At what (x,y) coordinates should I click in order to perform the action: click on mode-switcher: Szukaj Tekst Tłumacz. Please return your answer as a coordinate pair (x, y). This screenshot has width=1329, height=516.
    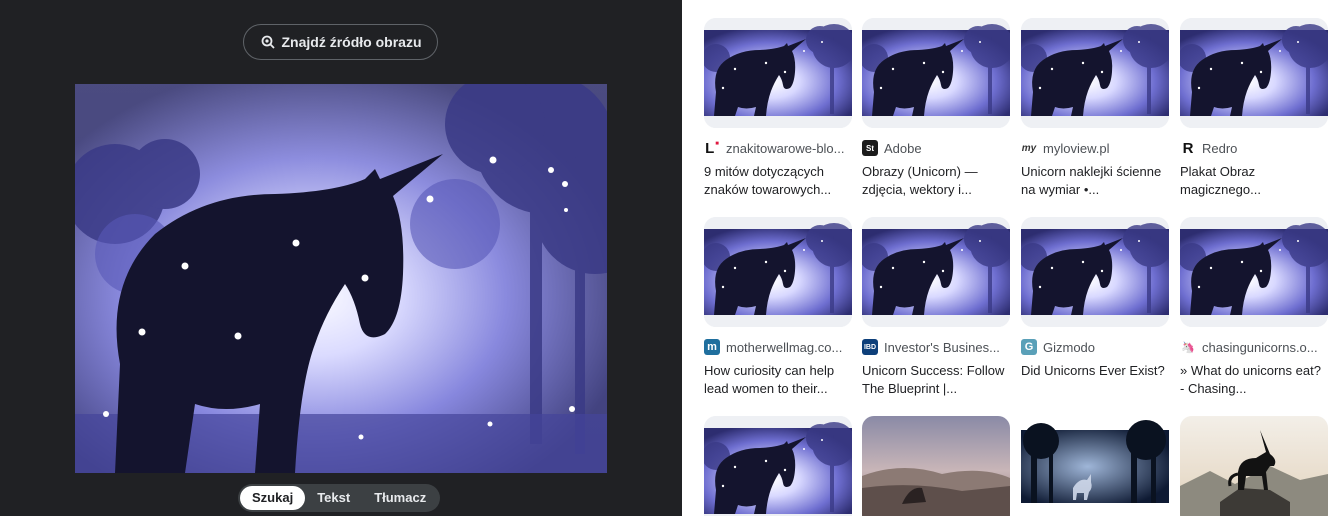
    Looking at the image, I should click on (339, 498).